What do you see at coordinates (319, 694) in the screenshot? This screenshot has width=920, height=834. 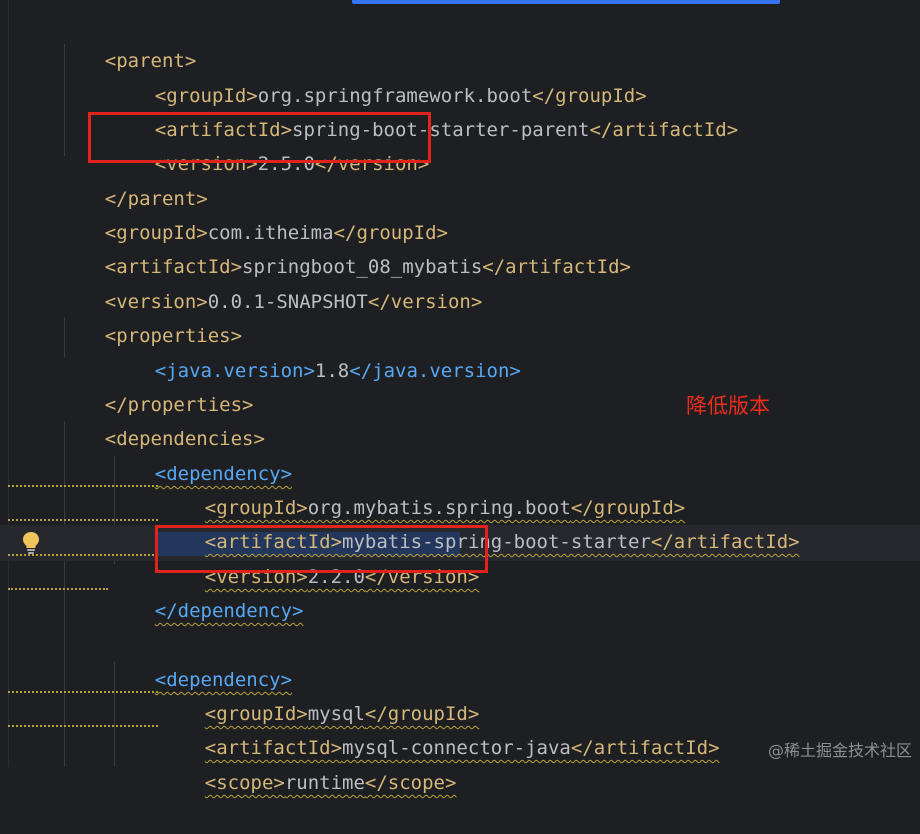 I see `code-line: <groupId>mysql</groupId>` at bounding box center [319, 694].